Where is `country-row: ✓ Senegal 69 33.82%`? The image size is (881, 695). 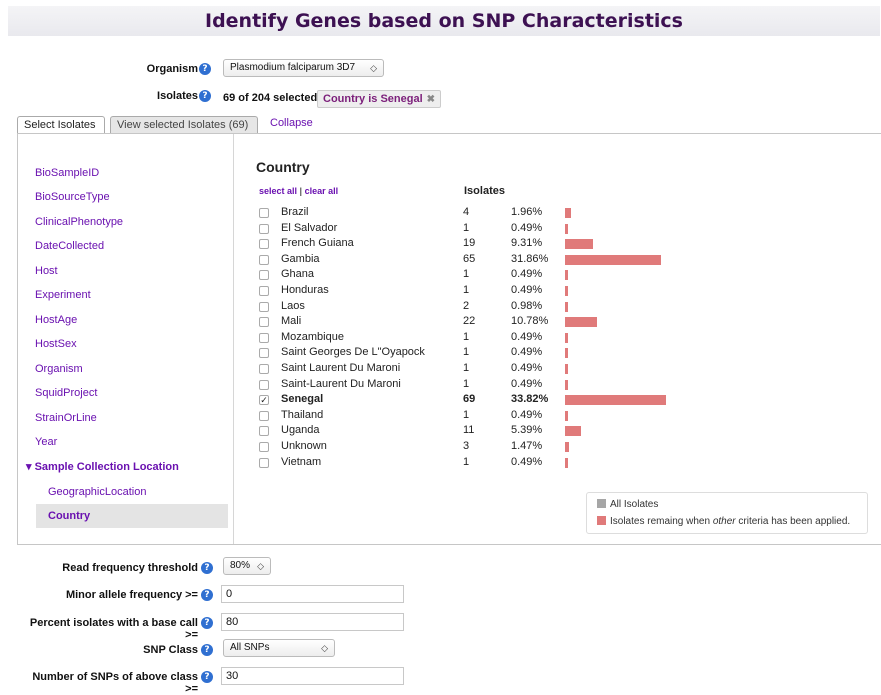 country-row: ✓ Senegal 69 33.82% is located at coordinates (489, 400).